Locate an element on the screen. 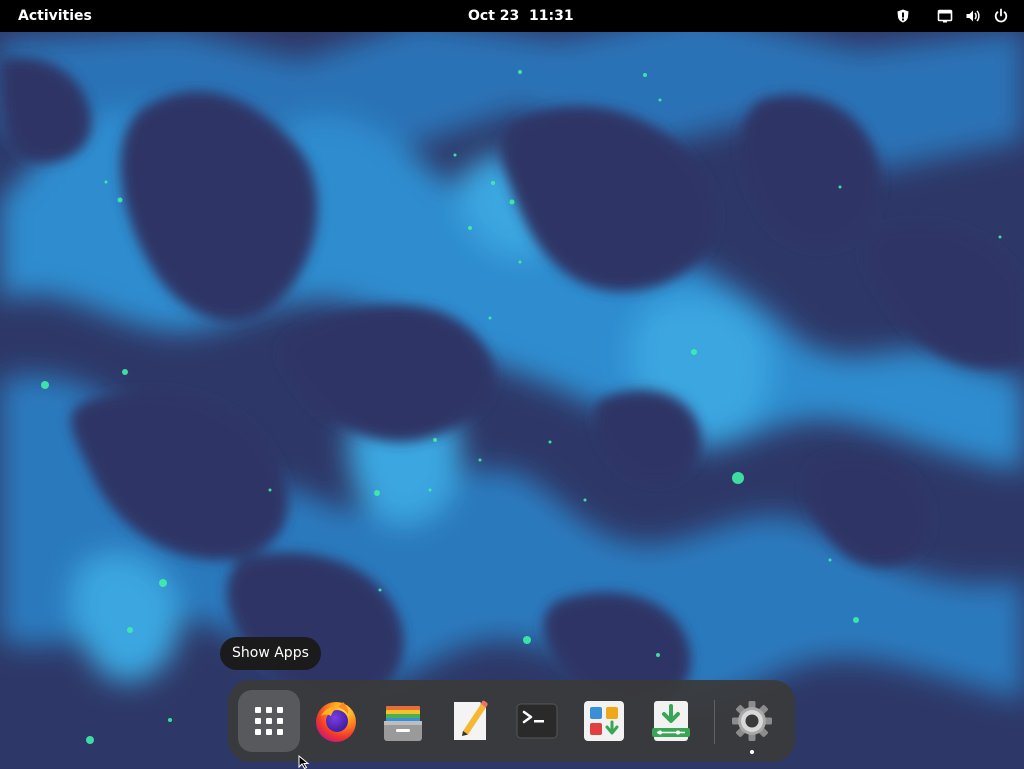  text-editor-launcher is located at coordinates (470, 721).